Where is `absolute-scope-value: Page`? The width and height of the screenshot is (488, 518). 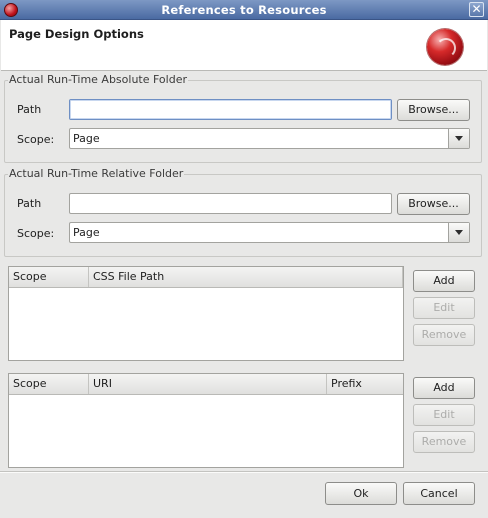 absolute-scope-value: Page is located at coordinates (86, 138).